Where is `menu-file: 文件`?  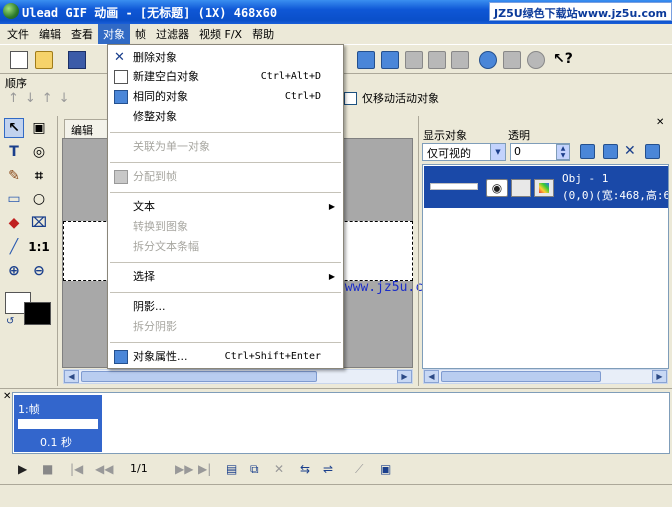
menu-file: 文件 is located at coordinates (18, 34).